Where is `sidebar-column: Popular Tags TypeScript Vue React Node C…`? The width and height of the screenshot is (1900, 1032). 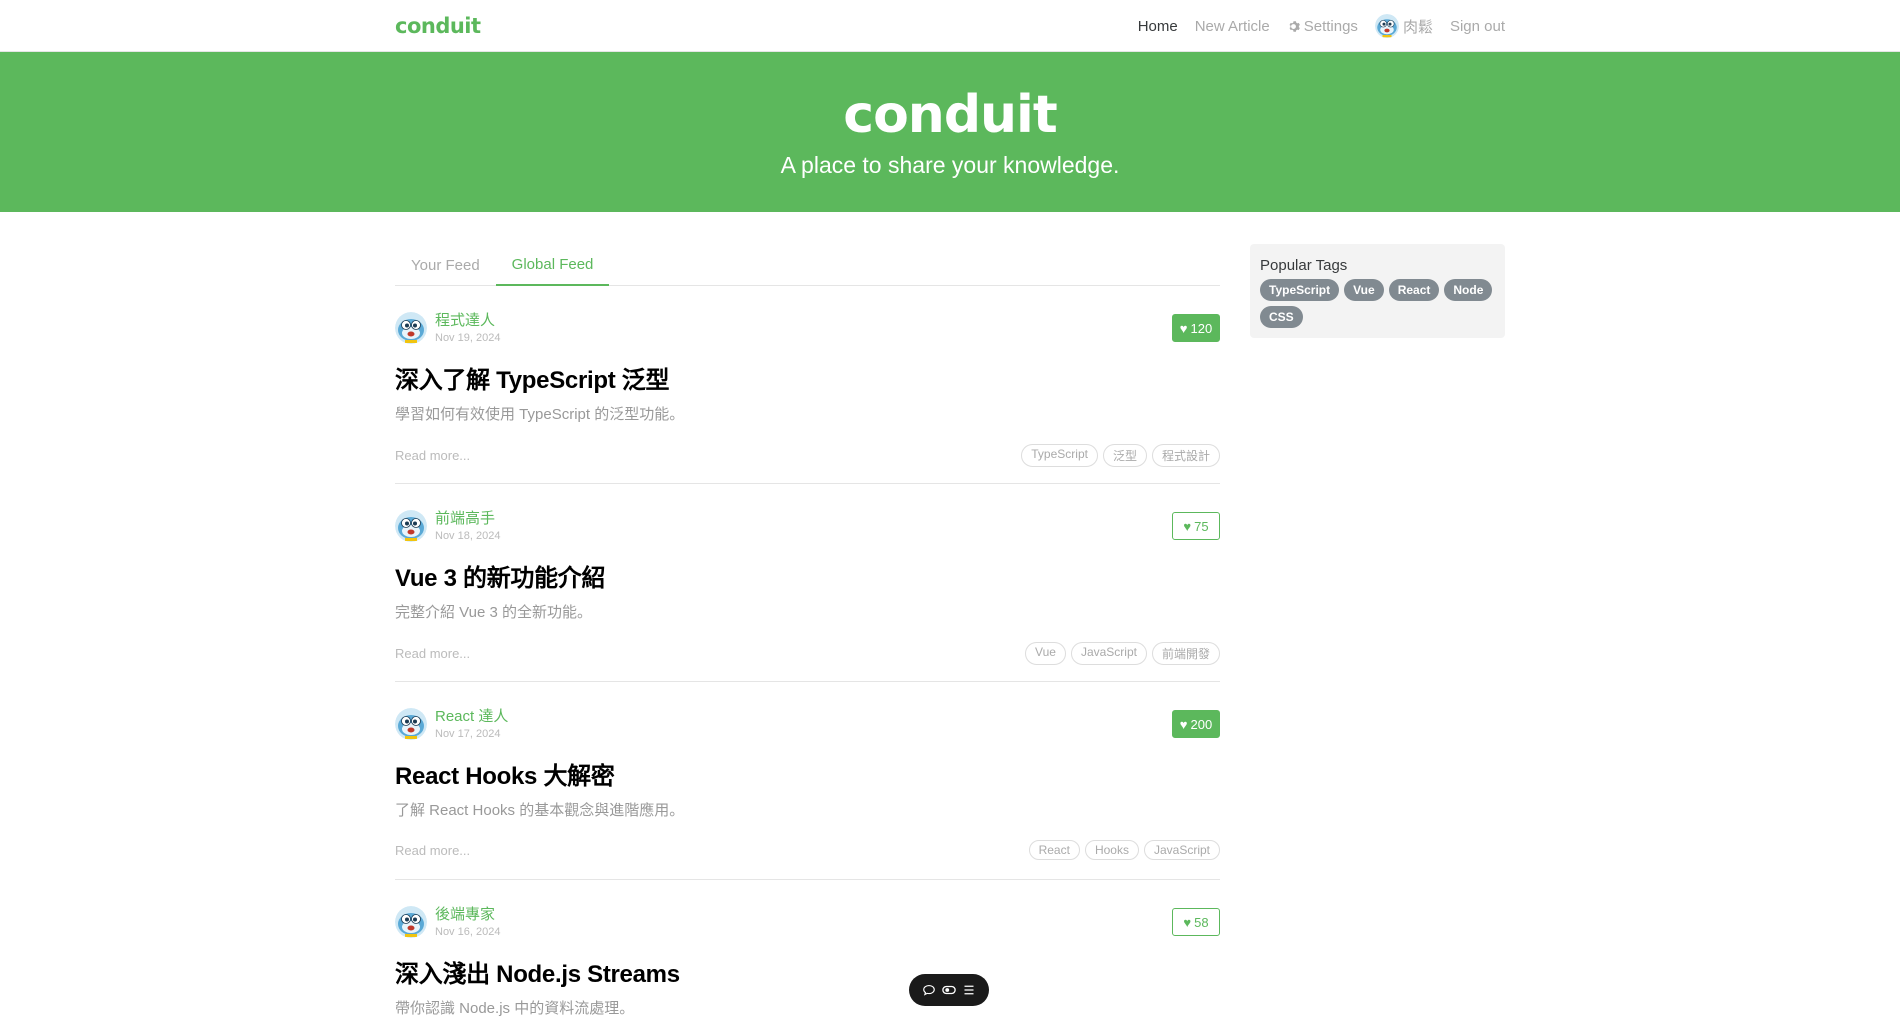 sidebar-column: Popular Tags TypeScript Vue React Node C… is located at coordinates (1377, 638).